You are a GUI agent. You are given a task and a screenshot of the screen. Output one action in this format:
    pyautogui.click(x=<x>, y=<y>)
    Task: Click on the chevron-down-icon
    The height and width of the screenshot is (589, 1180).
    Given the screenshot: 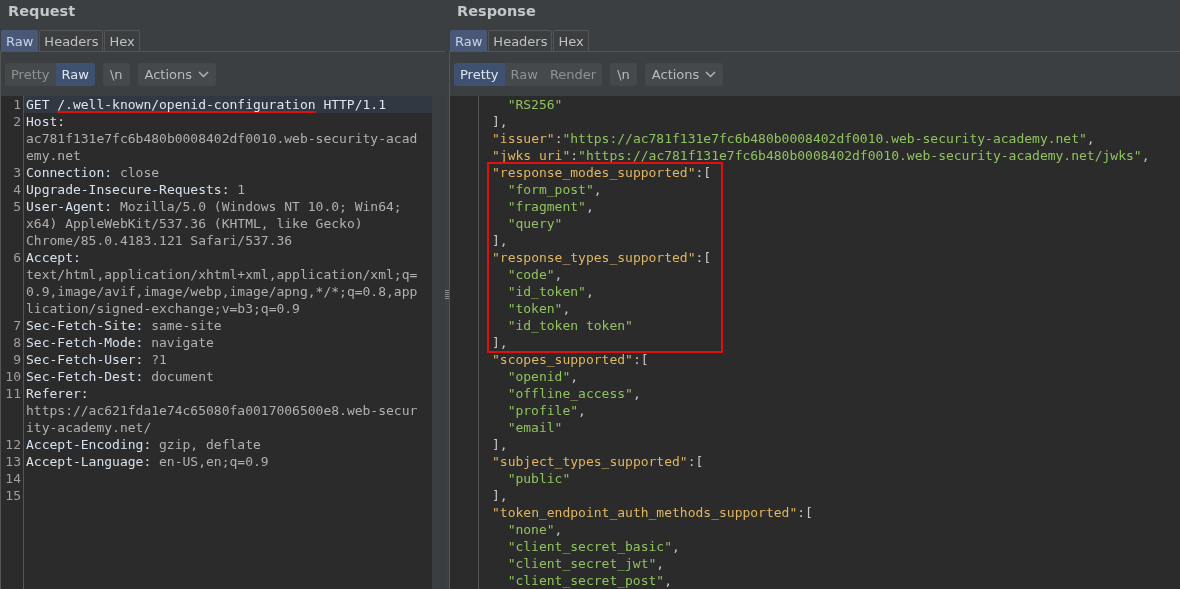 What is the action you would take?
    pyautogui.click(x=204, y=74)
    